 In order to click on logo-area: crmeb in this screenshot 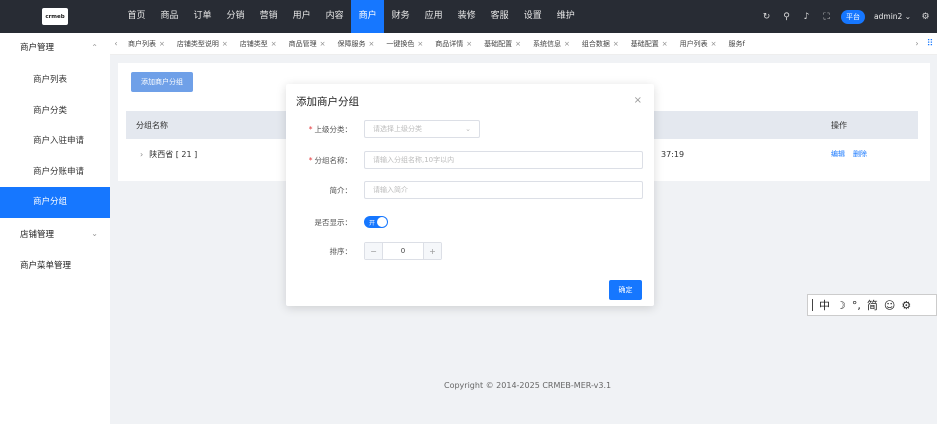, I will do `click(55, 16)`.